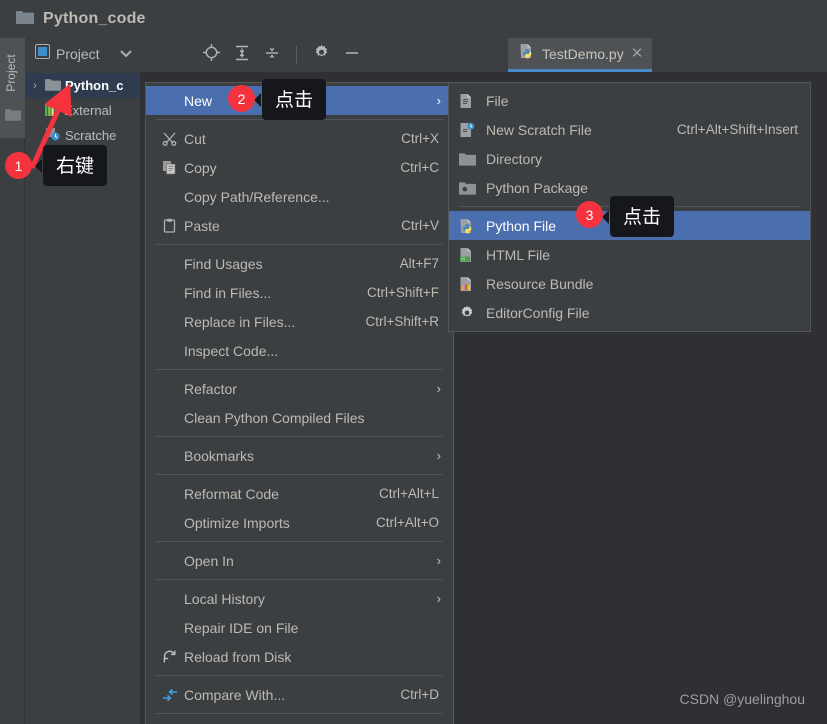 Image resolution: width=827 pixels, height=724 pixels. Describe the element at coordinates (629, 312) in the screenshot. I see `submenu-item-editorconfig-file: EditorConfig File` at that location.